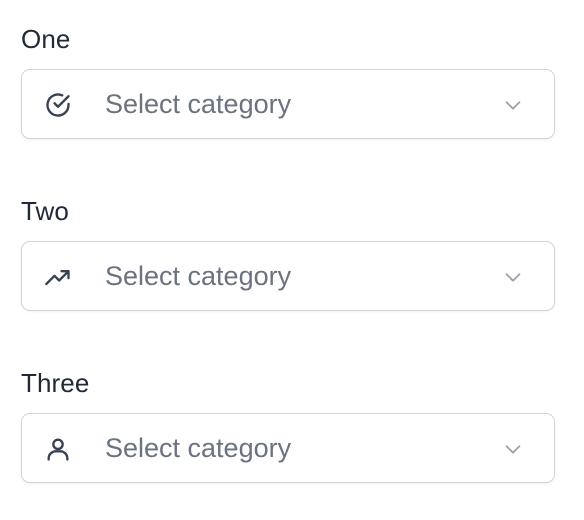 This screenshot has height=520, width=584. What do you see at coordinates (57, 278) in the screenshot?
I see `trending-up-icon` at bounding box center [57, 278].